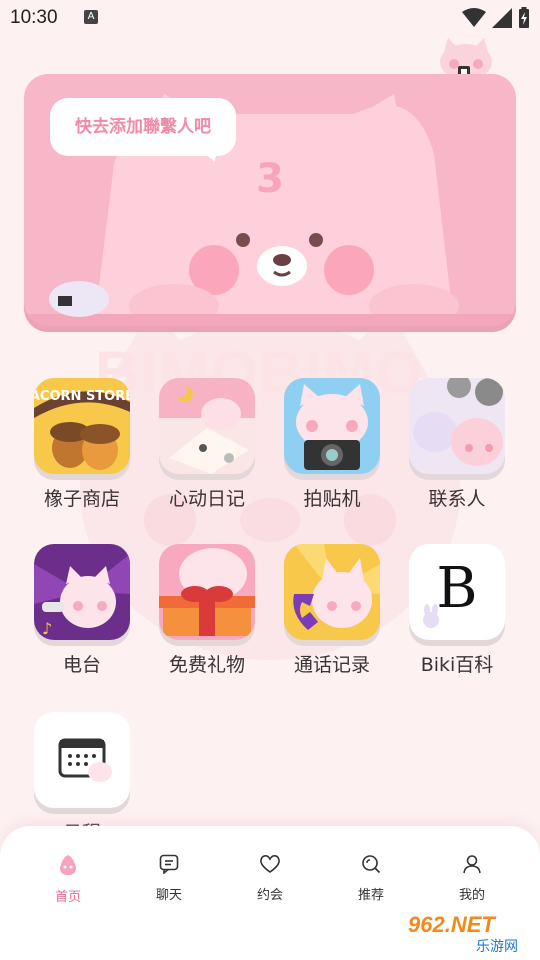  Describe the element at coordinates (82, 396) in the screenshot. I see `acorn-store-icon-text: ACORN STORE` at that location.